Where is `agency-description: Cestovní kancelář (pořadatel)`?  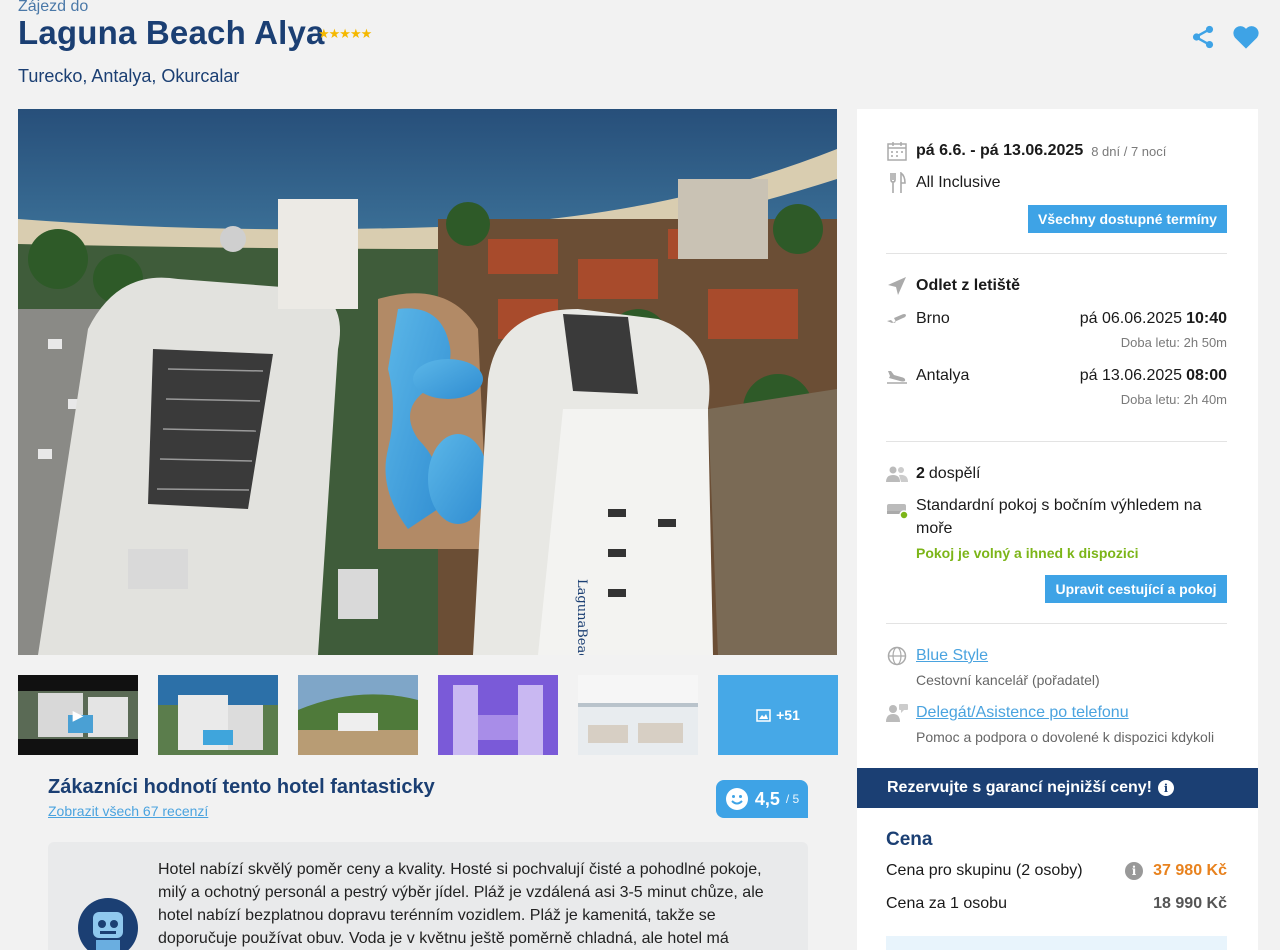 agency-description: Cestovní kancelář (pořadatel) is located at coordinates (1008, 680).